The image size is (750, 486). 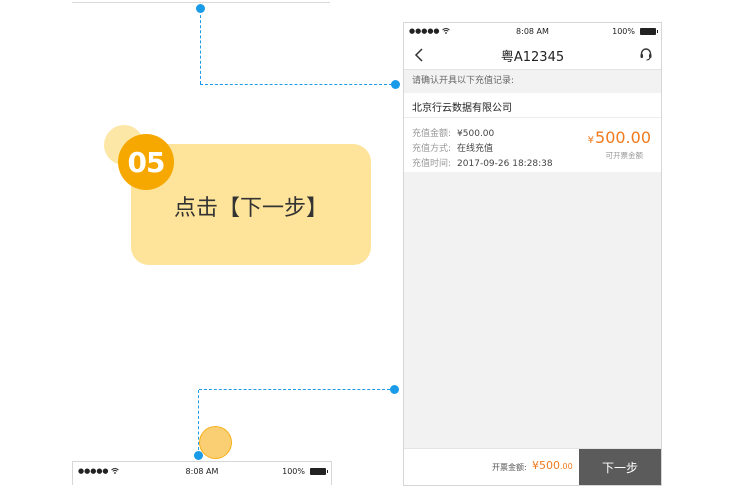 What do you see at coordinates (296, 84) in the screenshot?
I see `connector-line-top-horizontal` at bounding box center [296, 84].